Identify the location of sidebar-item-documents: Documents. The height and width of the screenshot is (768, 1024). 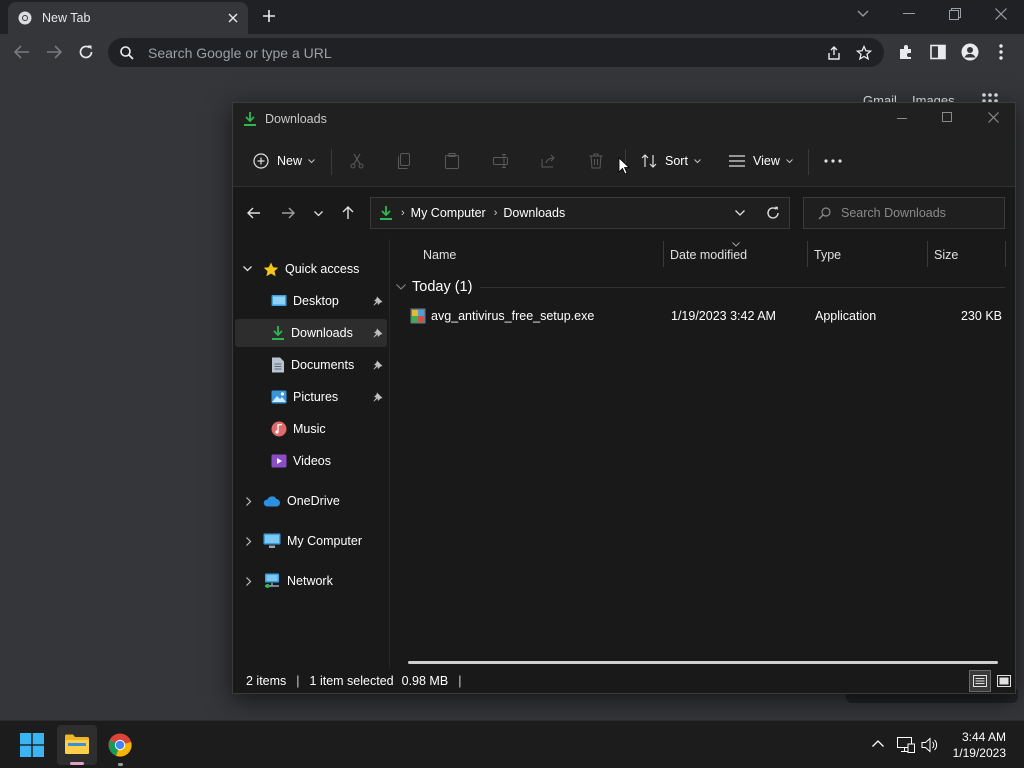
(311, 365).